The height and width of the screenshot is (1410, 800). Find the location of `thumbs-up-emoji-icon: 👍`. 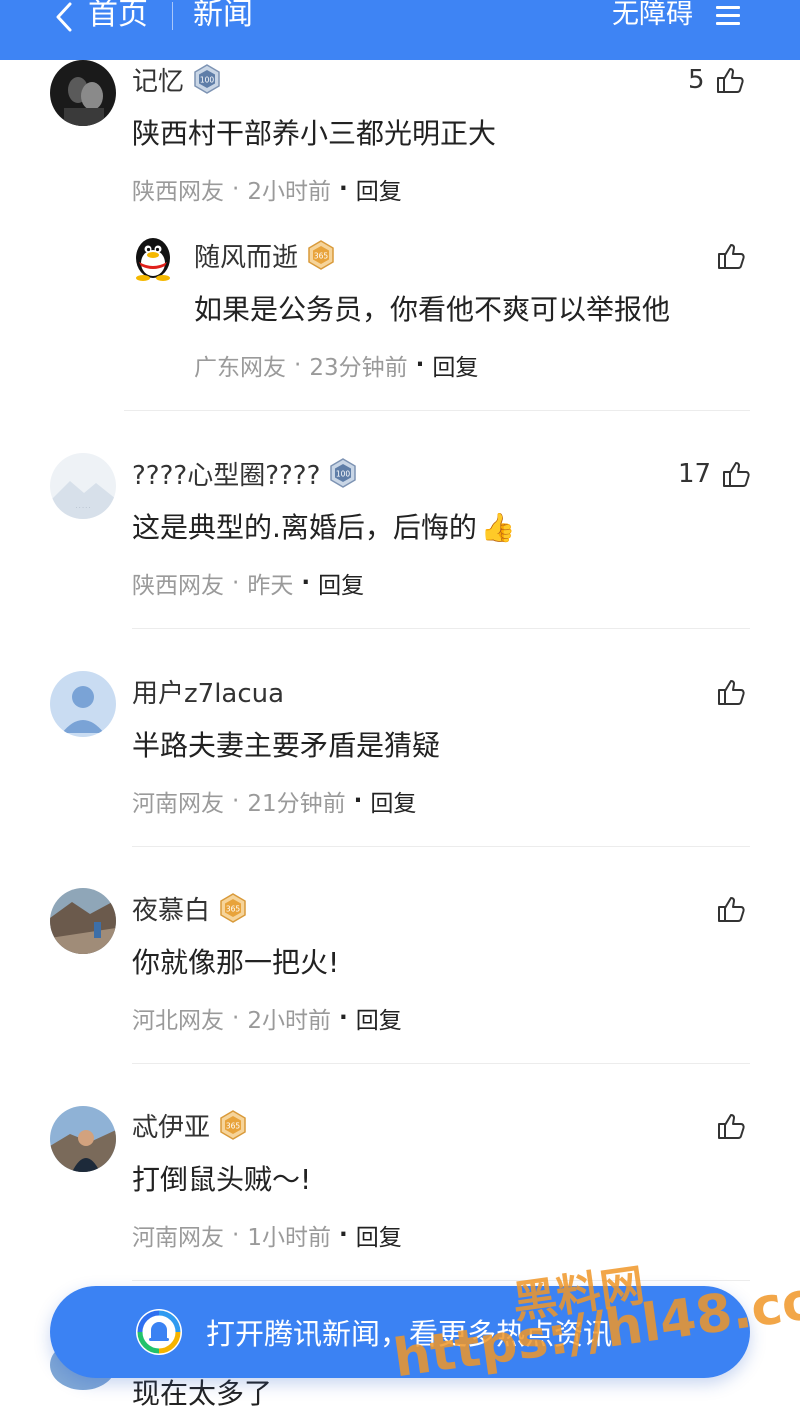

thumbs-up-emoji-icon: 👍 is located at coordinates (498, 527).